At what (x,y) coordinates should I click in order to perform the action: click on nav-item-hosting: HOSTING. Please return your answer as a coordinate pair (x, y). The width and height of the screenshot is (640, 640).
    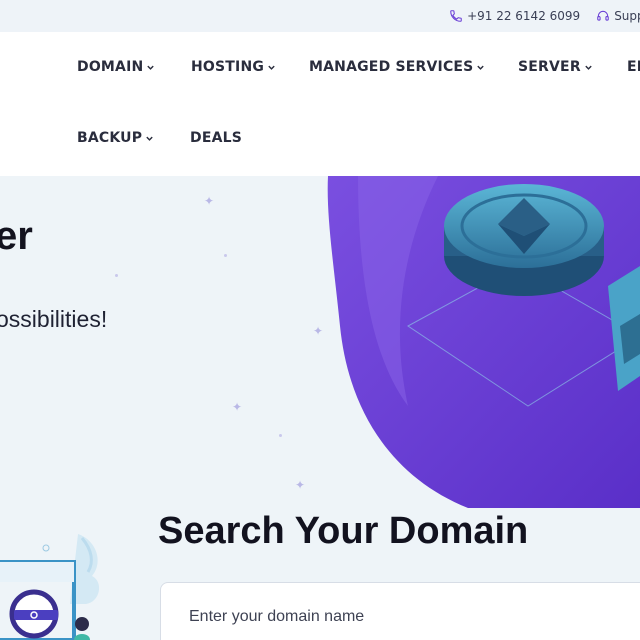
    Looking at the image, I should click on (233, 67).